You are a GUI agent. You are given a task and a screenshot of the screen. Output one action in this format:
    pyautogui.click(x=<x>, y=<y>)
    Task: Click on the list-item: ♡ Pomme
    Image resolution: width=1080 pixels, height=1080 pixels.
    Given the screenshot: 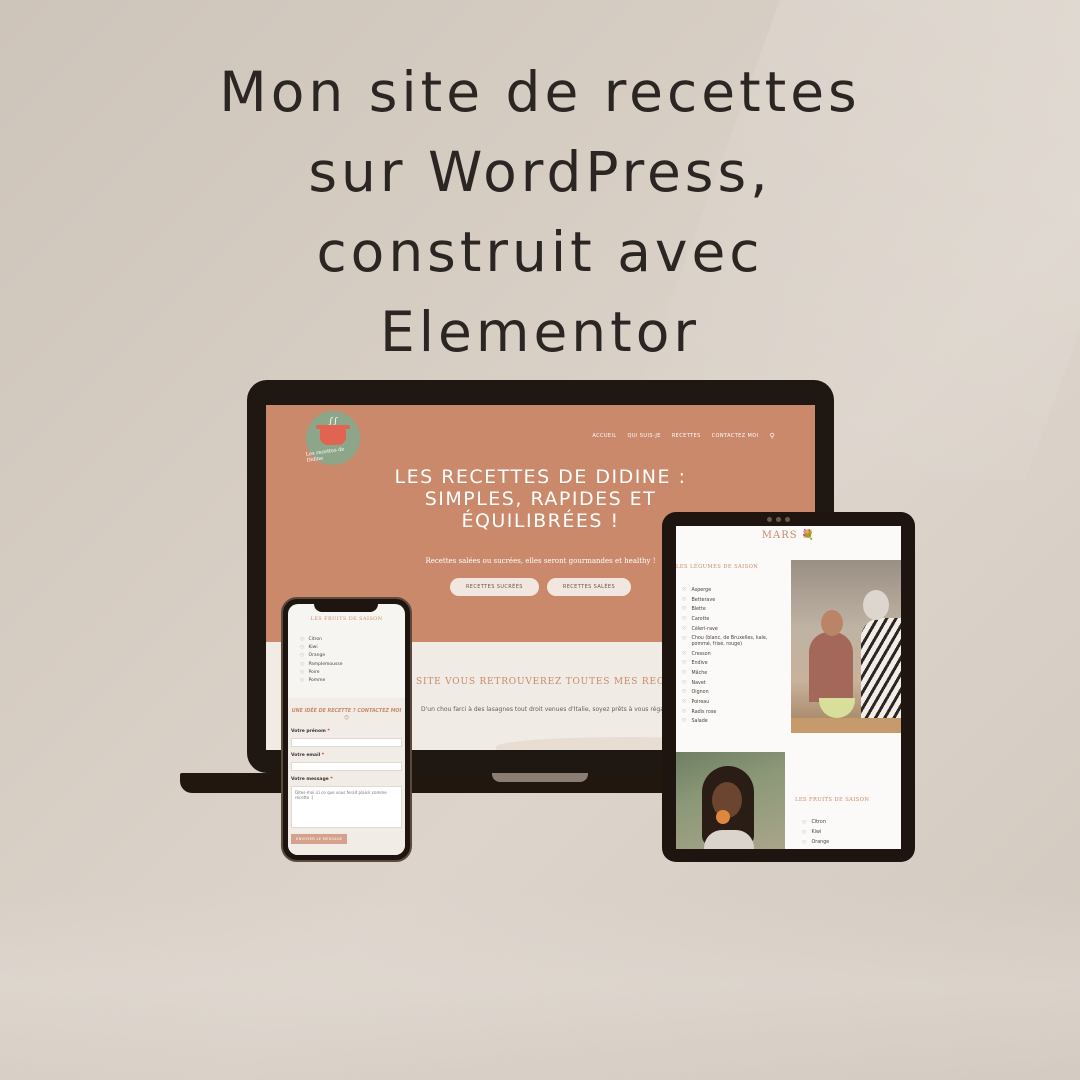 What is the action you would take?
    pyautogui.click(x=321, y=681)
    